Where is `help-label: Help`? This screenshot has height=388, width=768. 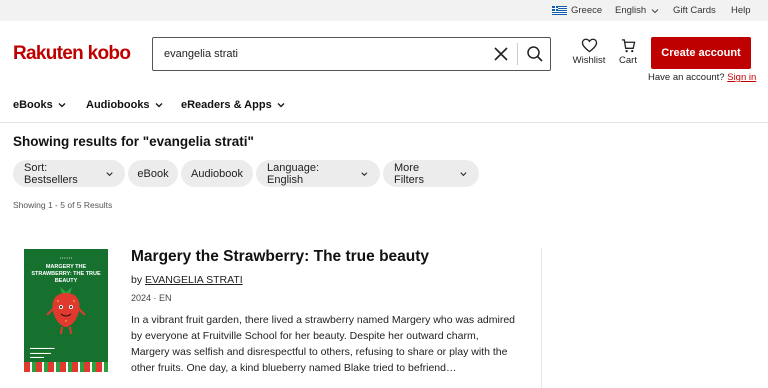
help-label: Help is located at coordinates (741, 10).